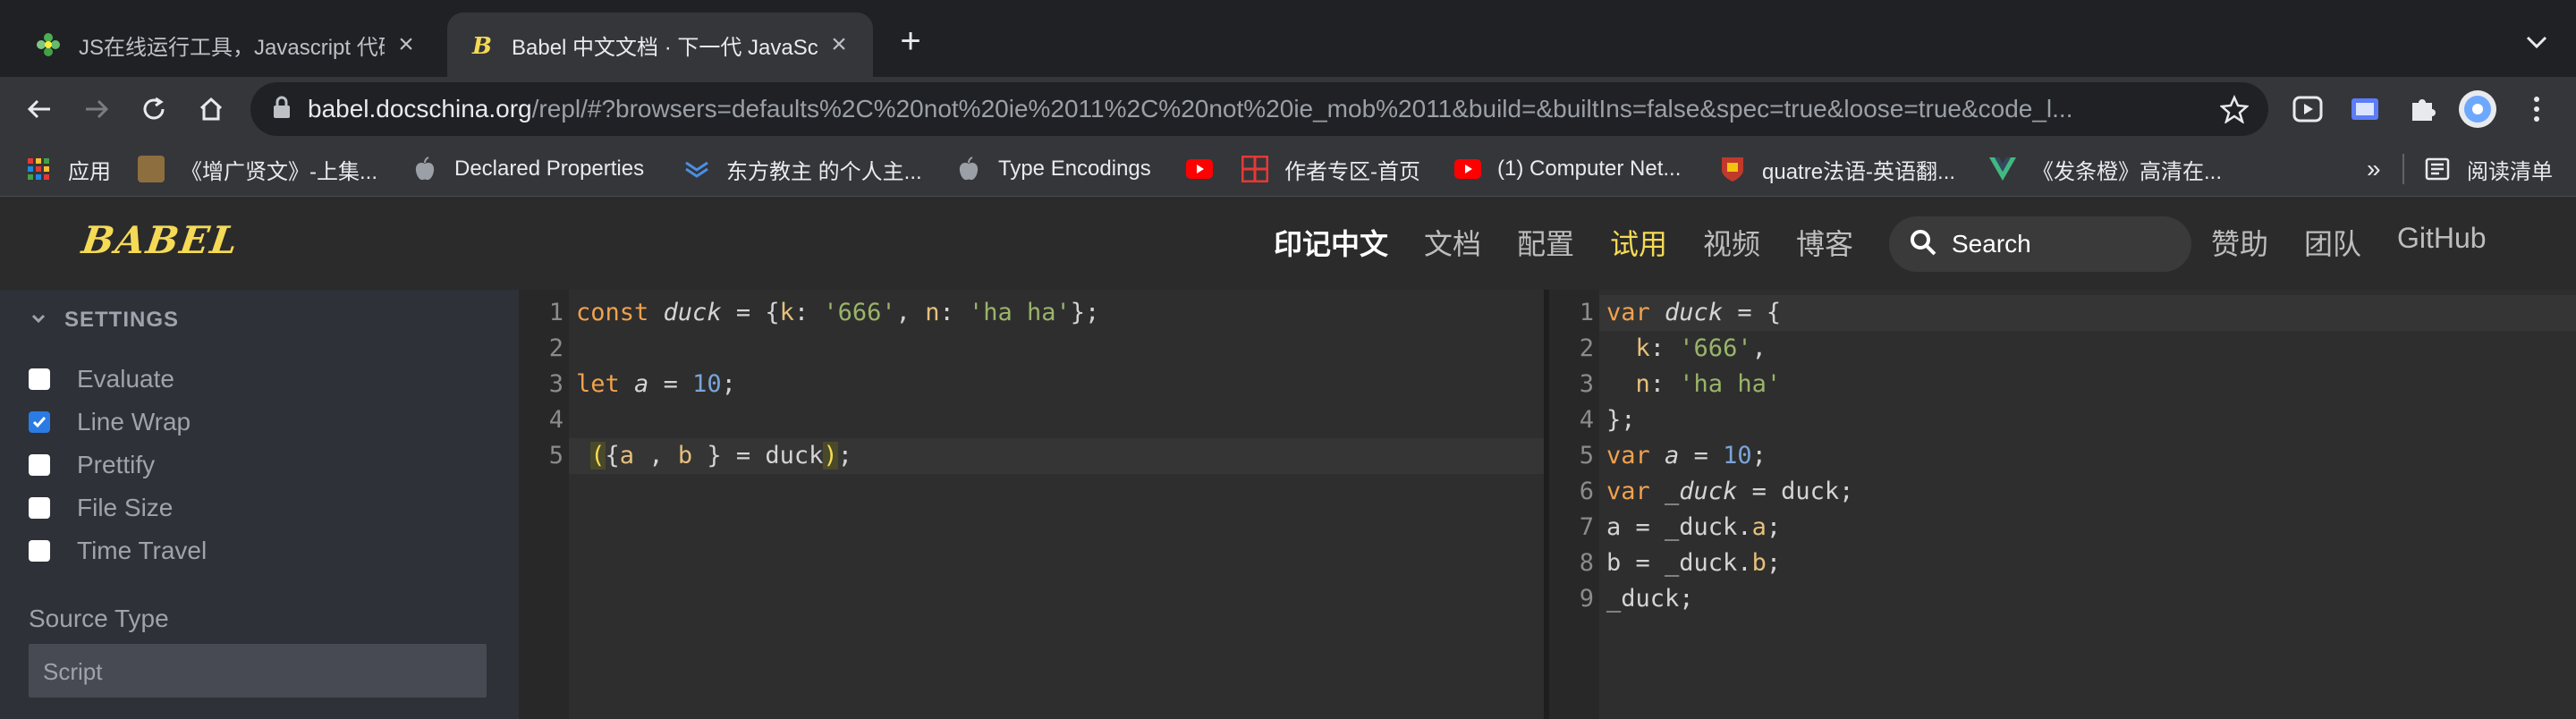 The width and height of the screenshot is (2576, 719). What do you see at coordinates (837, 312) in the screenshot?
I see `code-line: const duck = {k: '666', n: 'ha ha'};` at bounding box center [837, 312].